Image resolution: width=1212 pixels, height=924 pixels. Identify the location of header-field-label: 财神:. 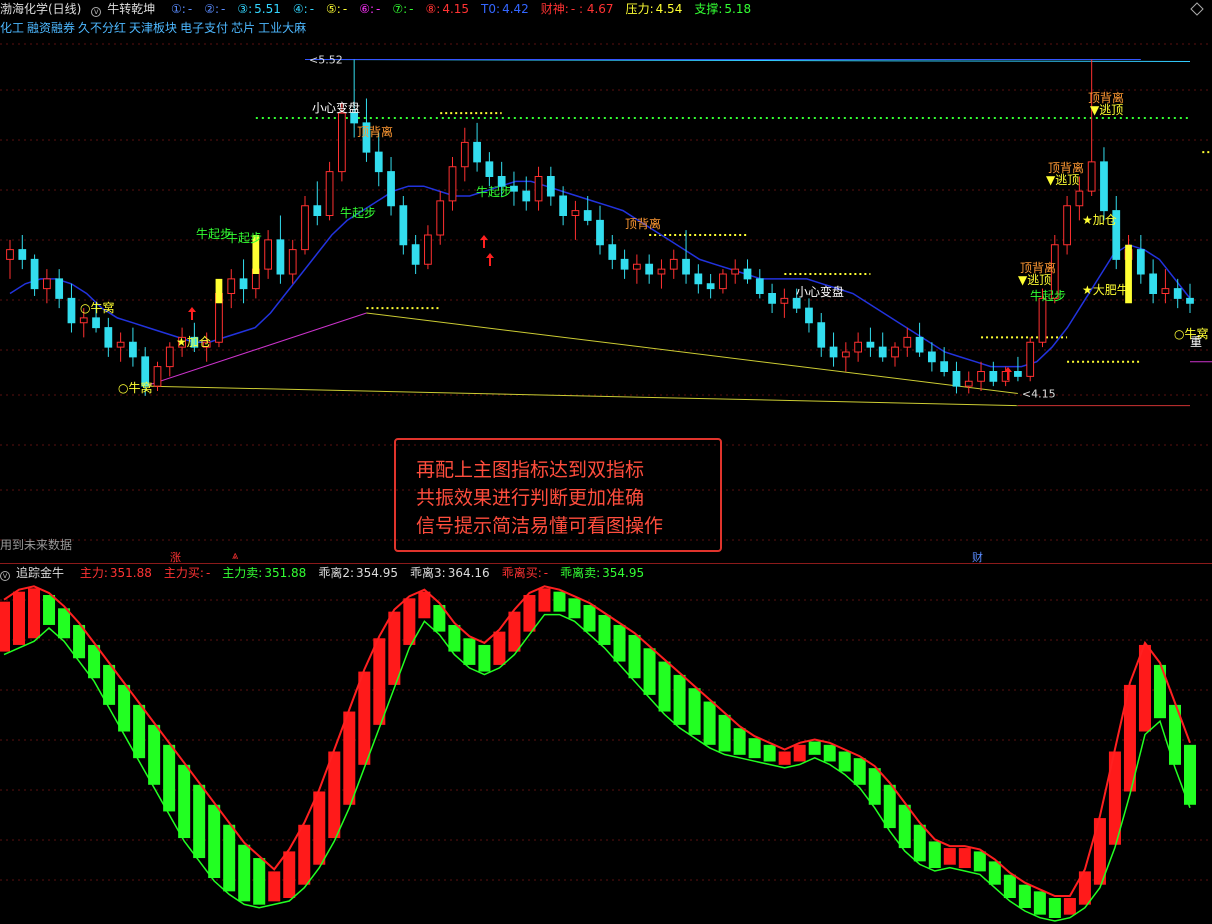
(554, 9).